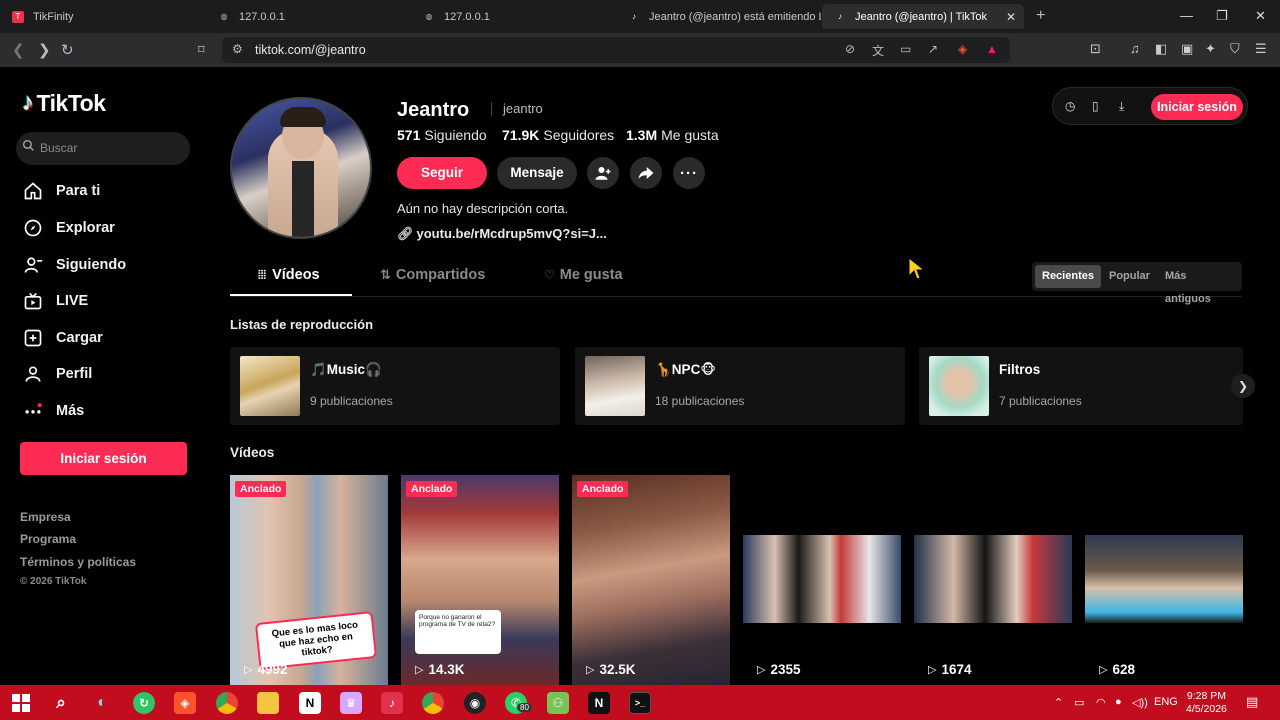 The image size is (1280, 720). Describe the element at coordinates (822, 580) in the screenshot. I see `video-card: ▷ 2355` at that location.